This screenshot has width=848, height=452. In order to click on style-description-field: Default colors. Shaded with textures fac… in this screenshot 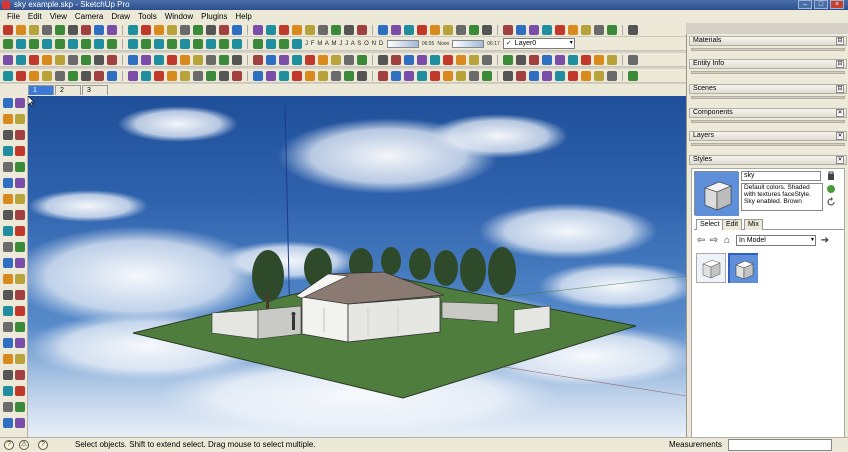, I will do `click(782, 197)`.